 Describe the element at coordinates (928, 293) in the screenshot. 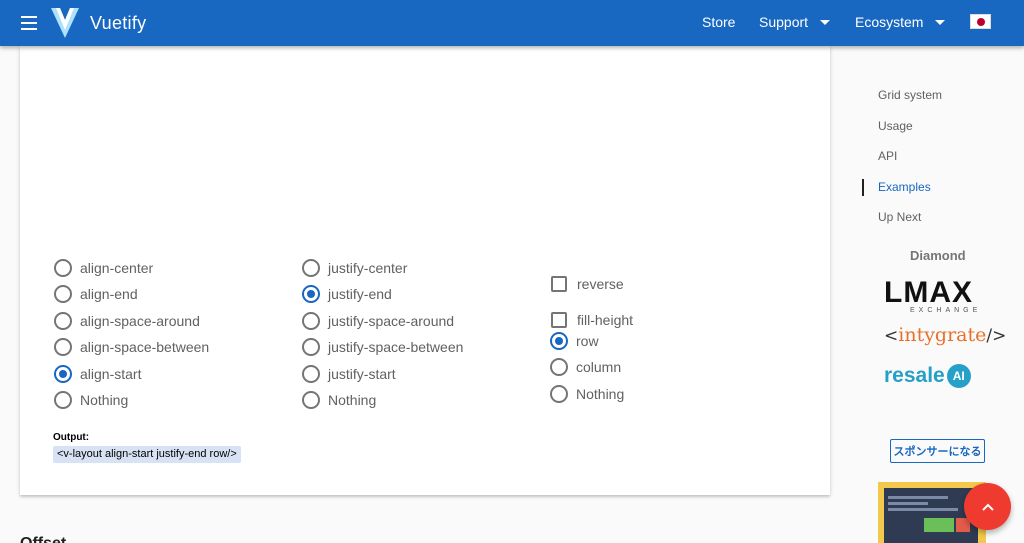

I see `lmax-logo-text: LMAX` at that location.